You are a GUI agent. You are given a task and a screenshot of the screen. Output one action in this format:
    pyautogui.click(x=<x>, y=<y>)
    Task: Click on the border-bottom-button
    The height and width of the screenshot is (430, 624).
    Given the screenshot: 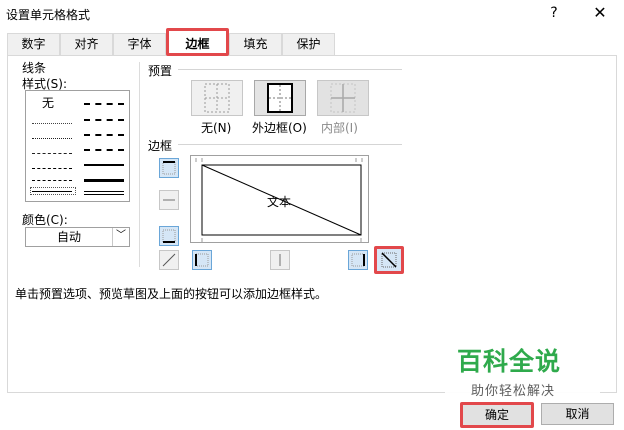 What is the action you would take?
    pyautogui.click(x=169, y=236)
    